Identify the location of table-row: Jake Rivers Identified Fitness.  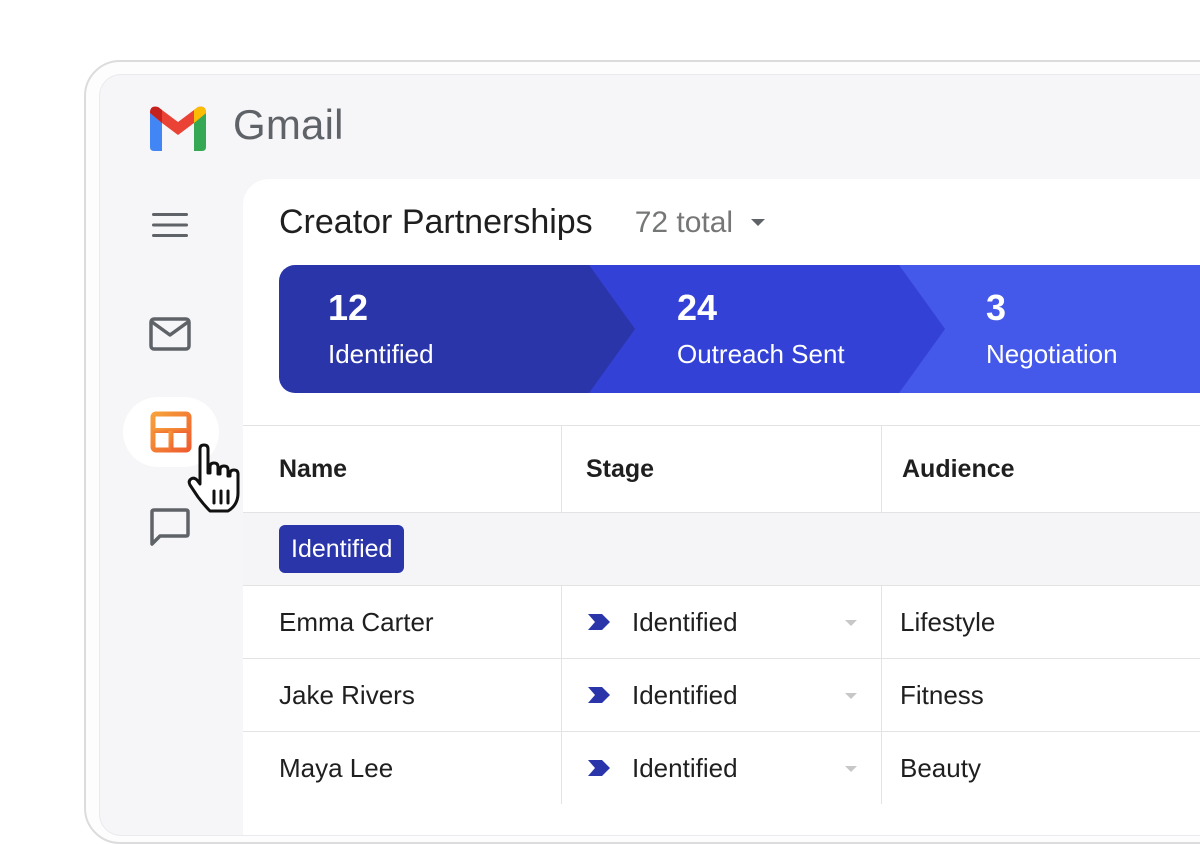
(721, 694).